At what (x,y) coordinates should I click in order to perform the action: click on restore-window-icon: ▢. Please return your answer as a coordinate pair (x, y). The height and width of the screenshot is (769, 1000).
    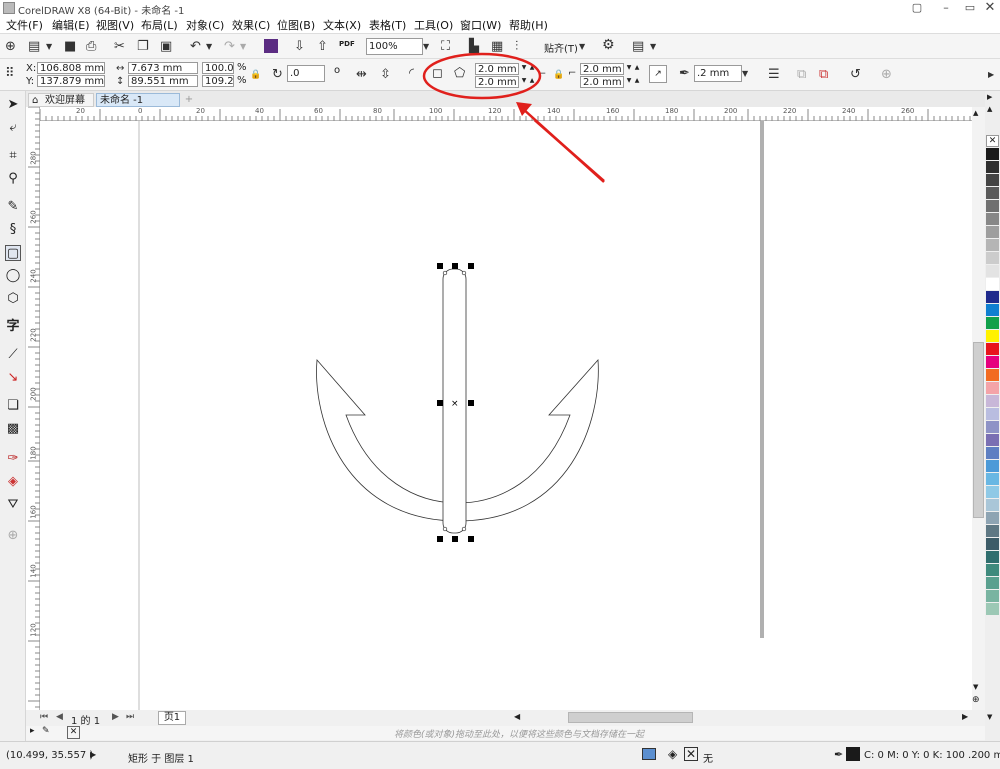
    Looking at the image, I should click on (917, 8).